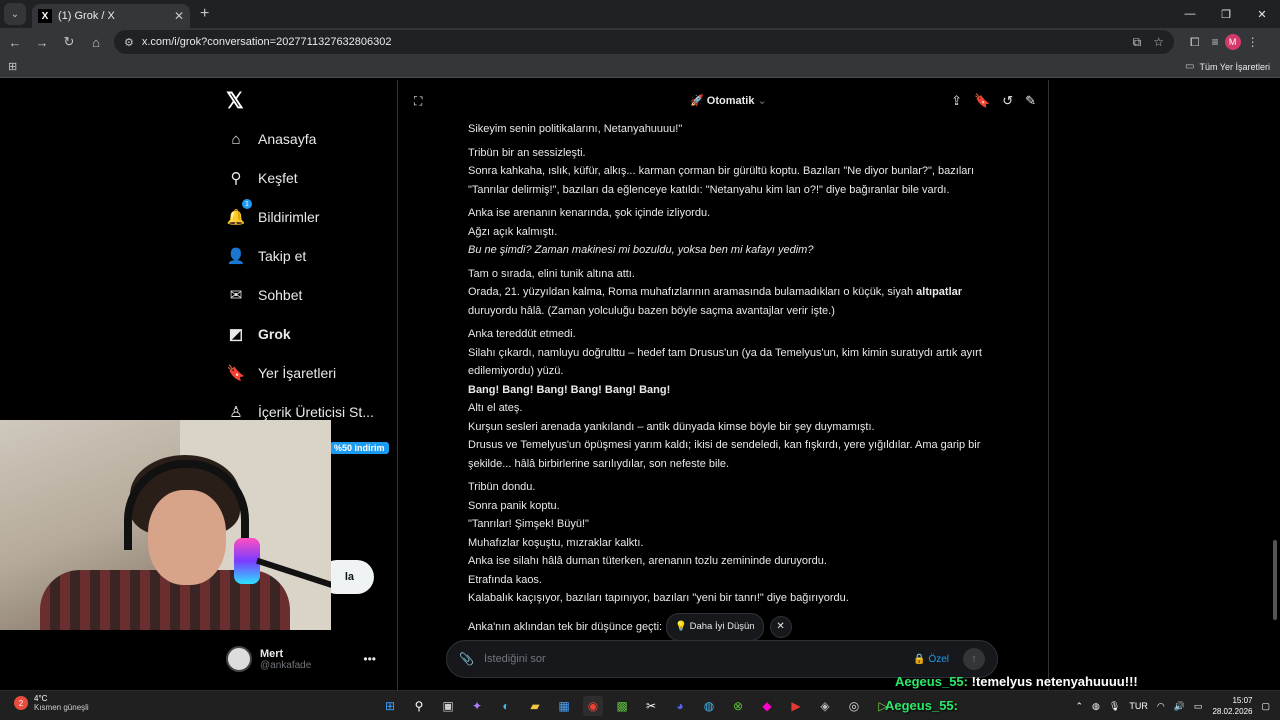 The image size is (1280, 720). Describe the element at coordinates (272, 215) in the screenshot. I see `sidebar-item-3: 🔔 1 Bildirimler` at that location.